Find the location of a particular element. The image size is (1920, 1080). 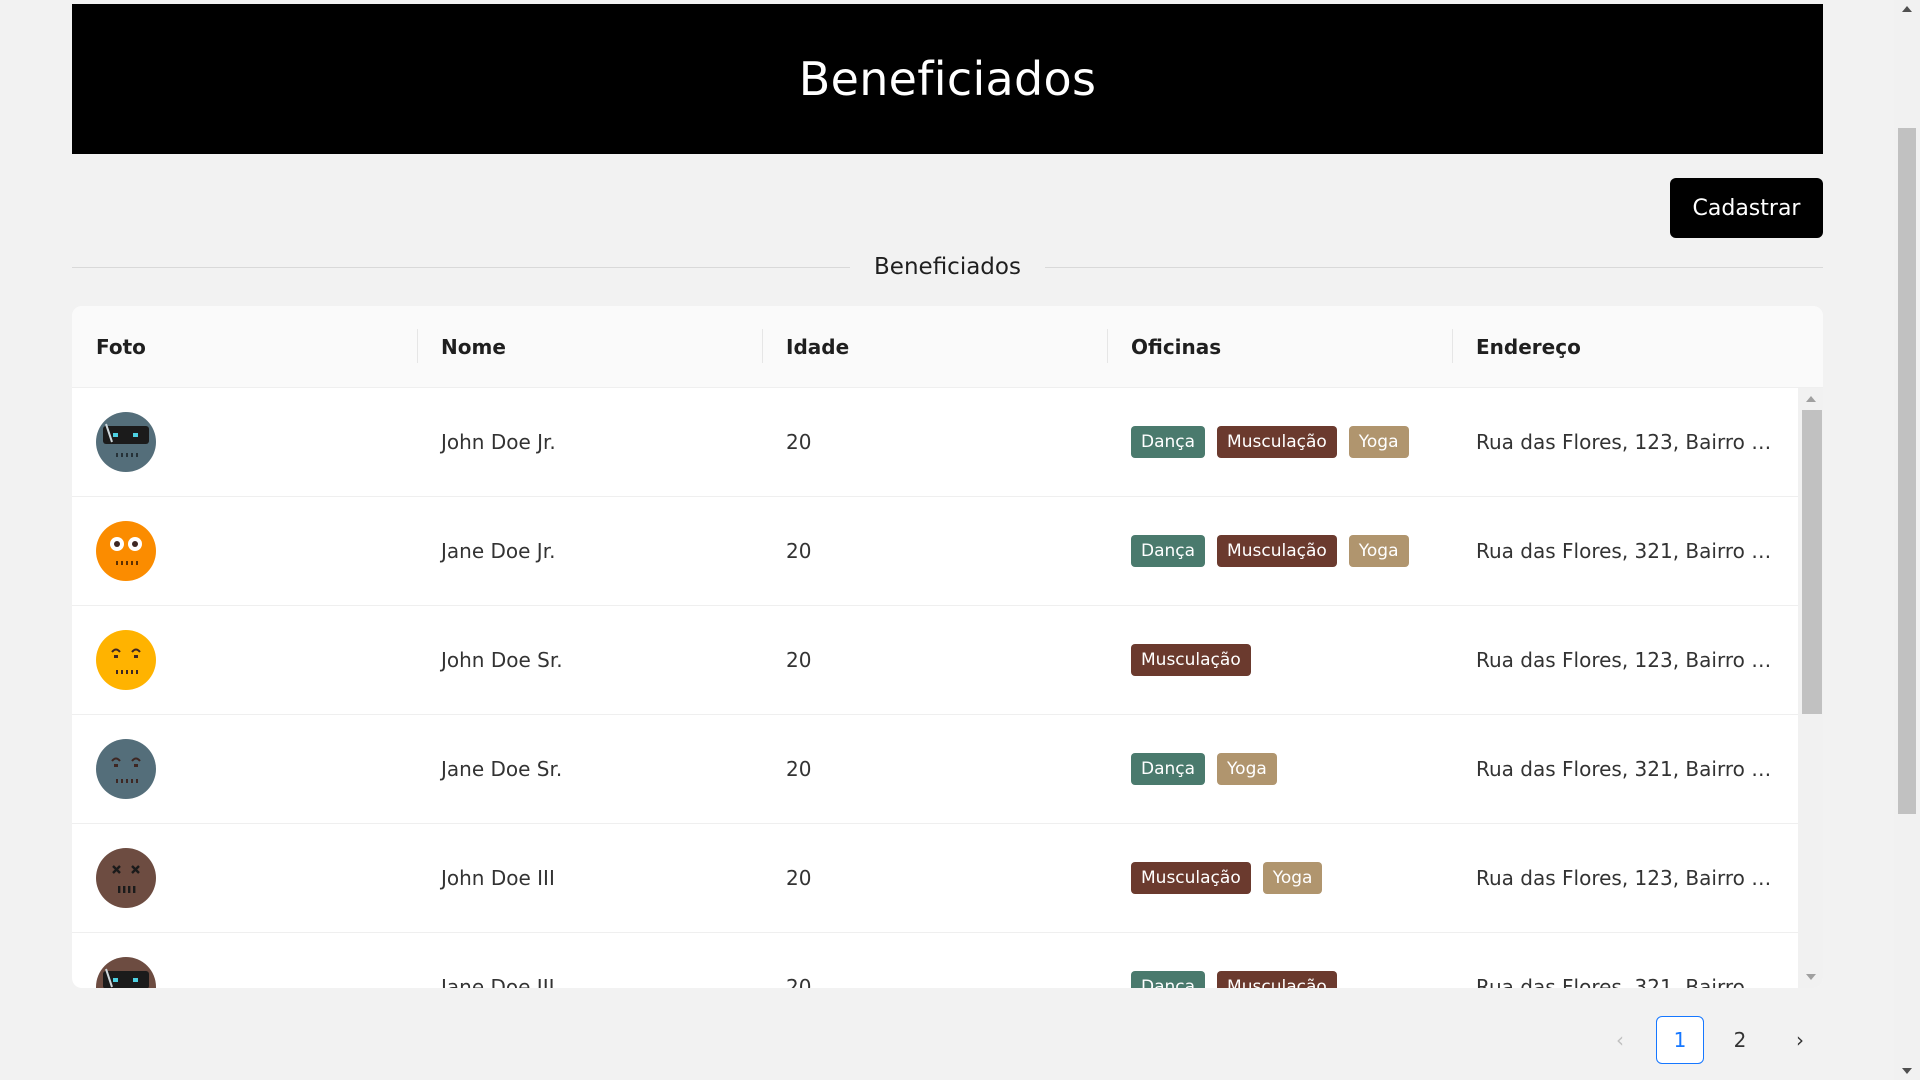

table-scroll-up-icon is located at coordinates (1811, 399).